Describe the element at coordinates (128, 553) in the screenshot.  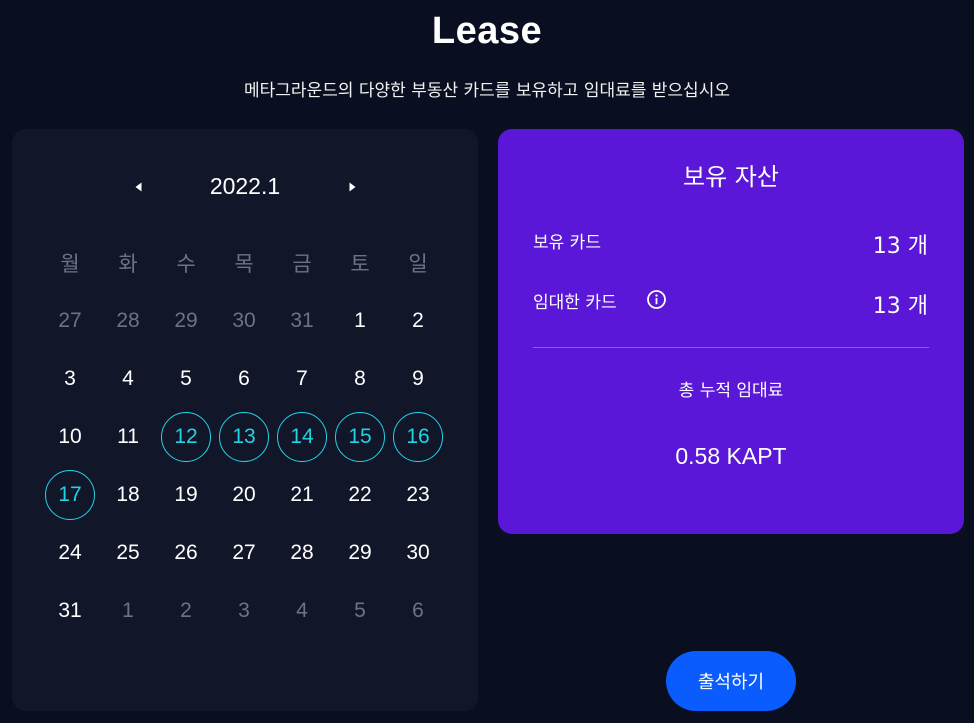
I see `calendar-day: 25` at that location.